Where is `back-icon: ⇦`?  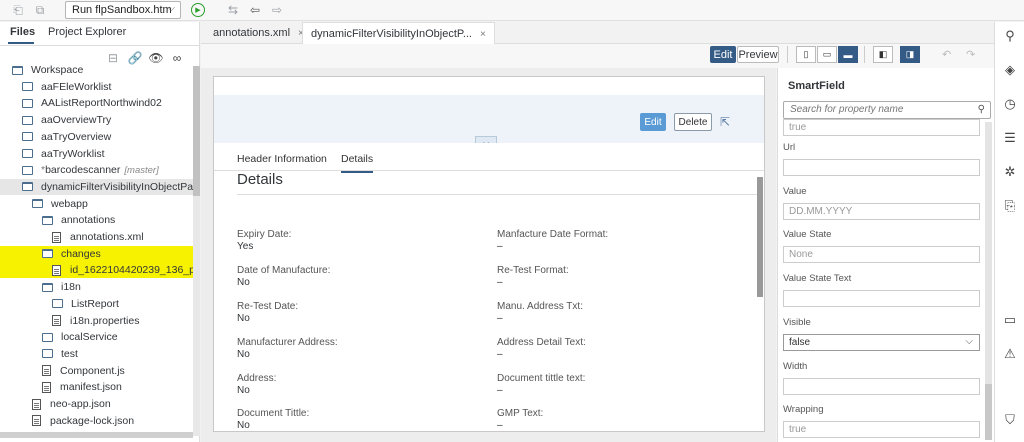 back-icon: ⇦ is located at coordinates (255, 10).